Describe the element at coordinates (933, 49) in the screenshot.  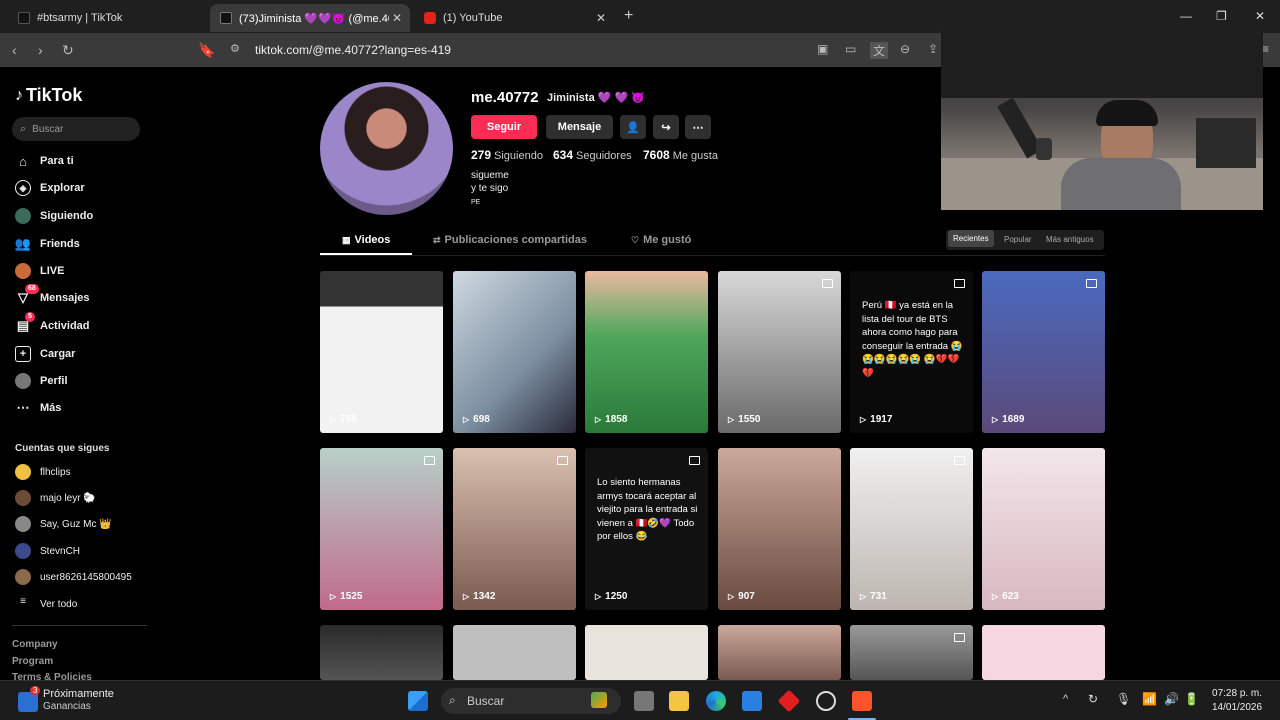
I see `share-icon: ⇪` at that location.